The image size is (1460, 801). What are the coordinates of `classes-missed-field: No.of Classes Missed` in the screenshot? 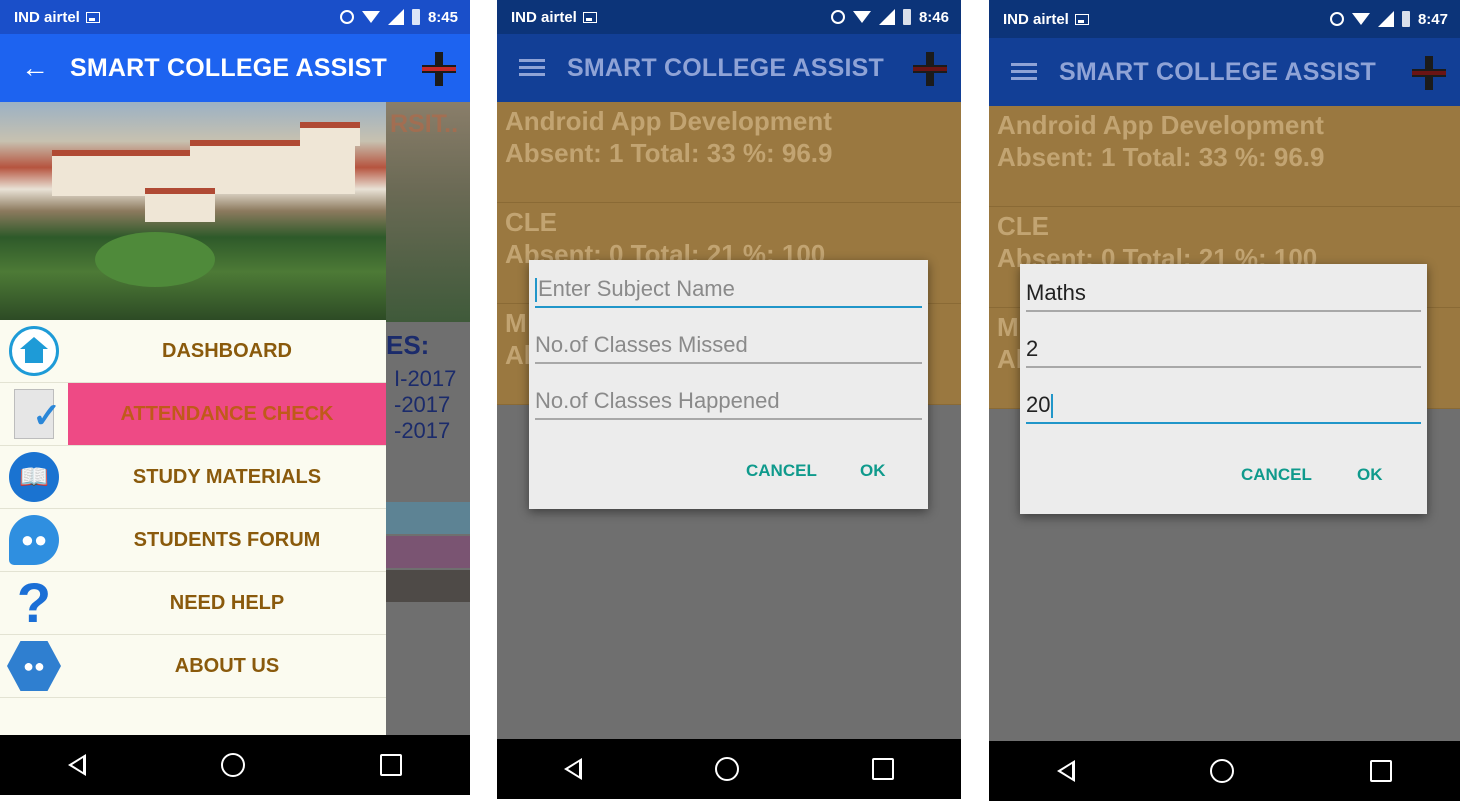 It's located at (728, 345).